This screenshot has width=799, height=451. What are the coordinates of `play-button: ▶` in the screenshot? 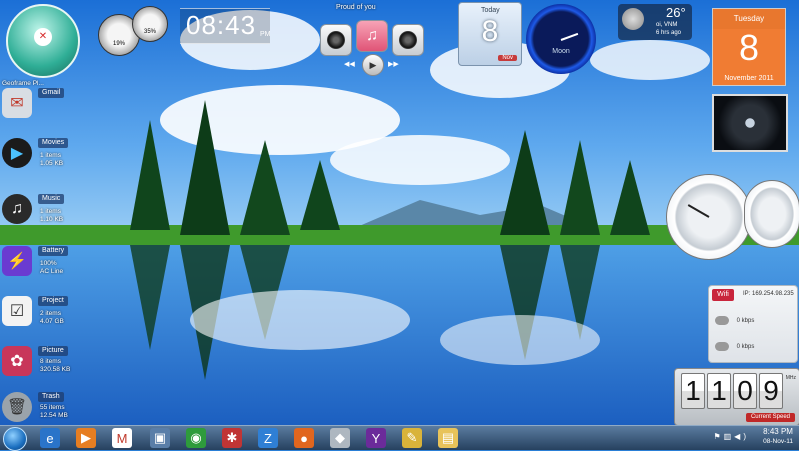 It's located at (373, 65).